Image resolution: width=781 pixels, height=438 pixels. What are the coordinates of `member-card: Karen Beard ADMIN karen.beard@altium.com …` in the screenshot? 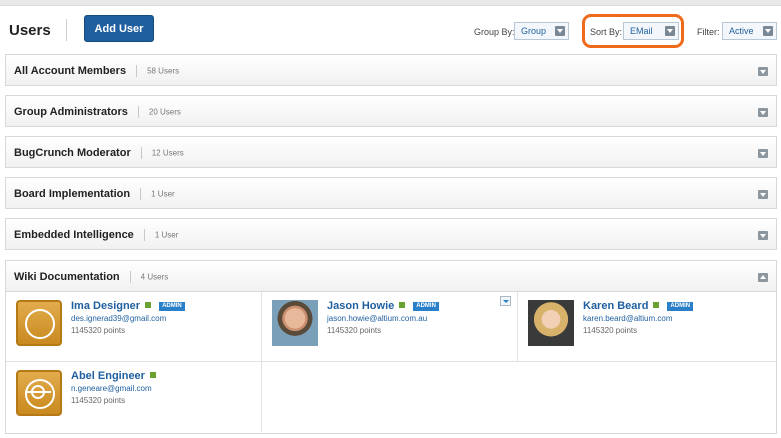 It's located at (647, 327).